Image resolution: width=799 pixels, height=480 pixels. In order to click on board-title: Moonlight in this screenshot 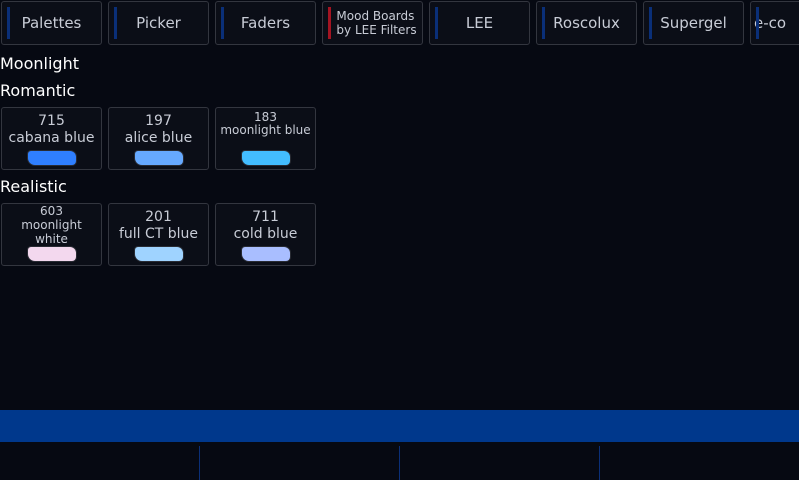, I will do `click(39, 63)`.